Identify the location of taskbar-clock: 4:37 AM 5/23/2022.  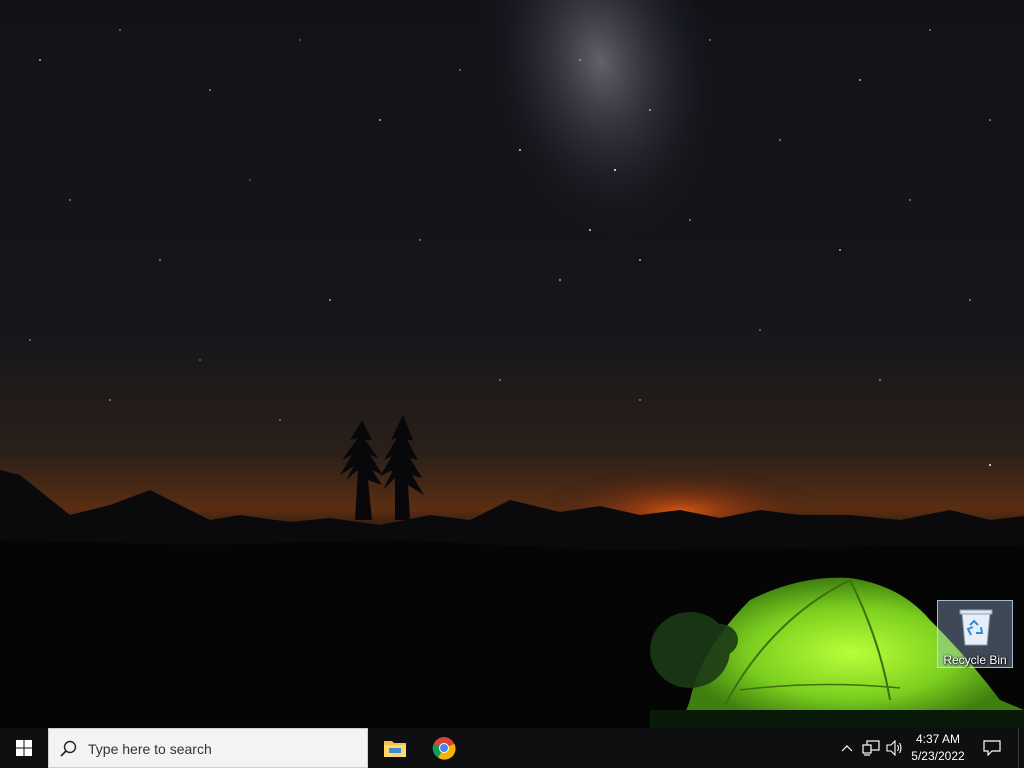
(938, 748).